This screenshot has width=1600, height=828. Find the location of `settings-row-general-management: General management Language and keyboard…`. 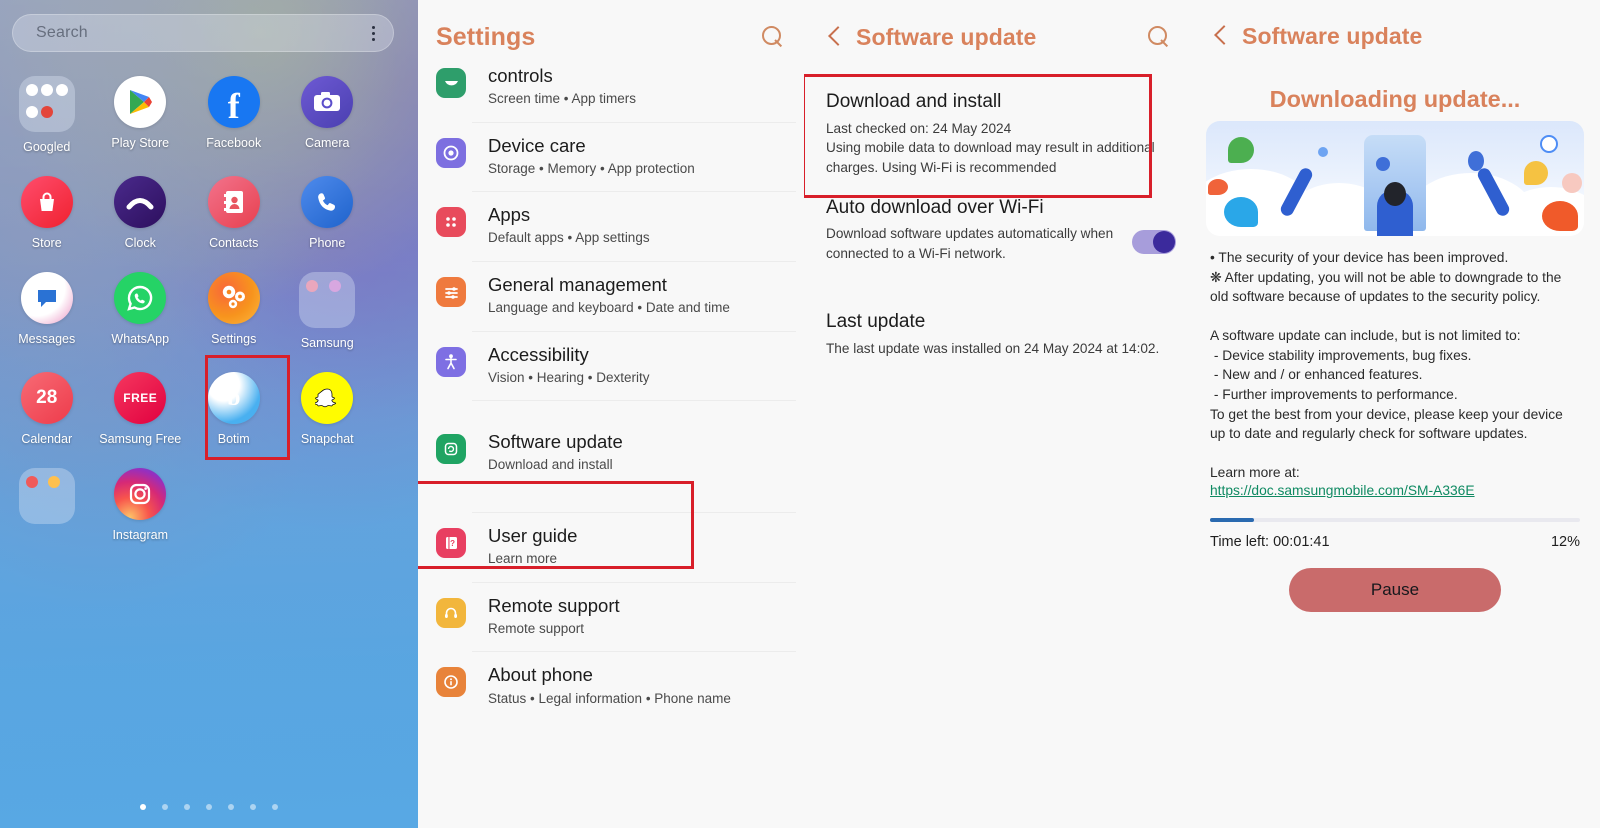

settings-row-general-management: General management Language and keyboard… is located at coordinates (611, 296).